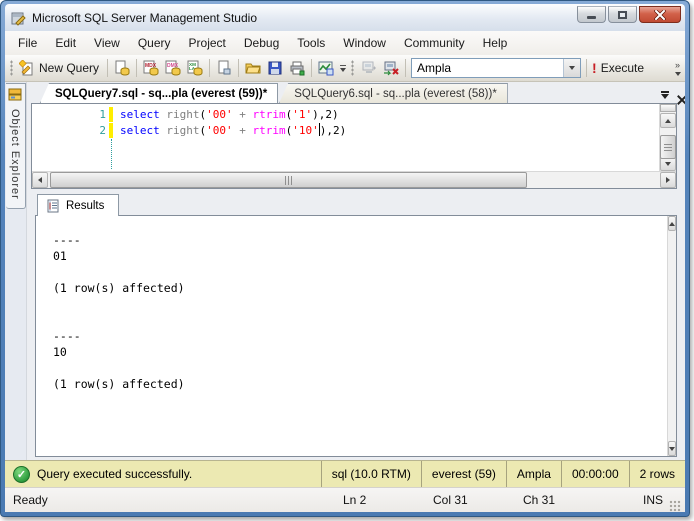  Describe the element at coordinates (652, 500) in the screenshot. I see `insert-mode-indicator: INS` at that location.